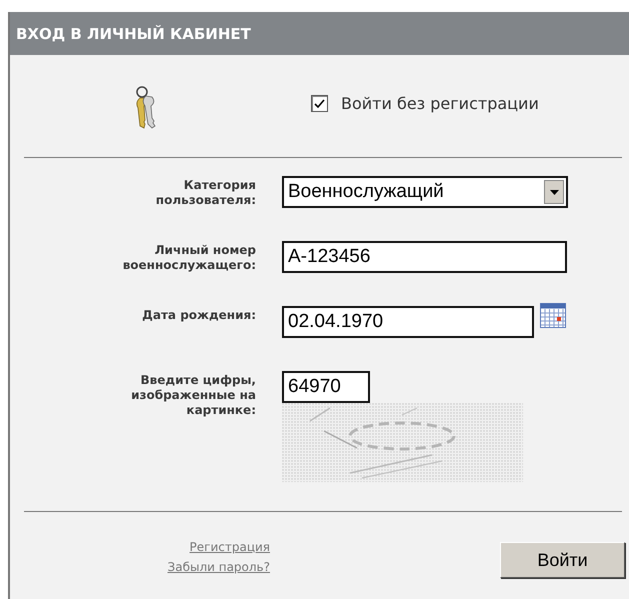 The image size is (629, 599). Describe the element at coordinates (326, 387) in the screenshot. I see `captcha-field: 64970` at that location.